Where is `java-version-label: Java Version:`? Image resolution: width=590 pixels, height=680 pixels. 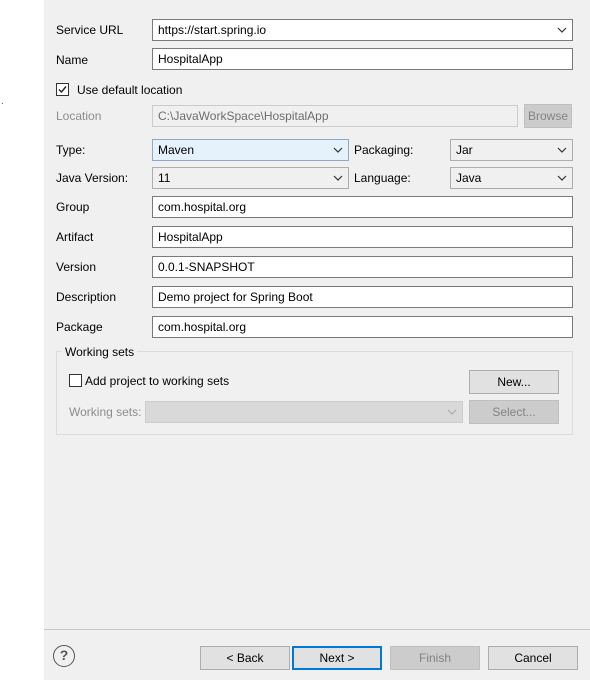
java-version-label: Java Version: is located at coordinates (92, 178).